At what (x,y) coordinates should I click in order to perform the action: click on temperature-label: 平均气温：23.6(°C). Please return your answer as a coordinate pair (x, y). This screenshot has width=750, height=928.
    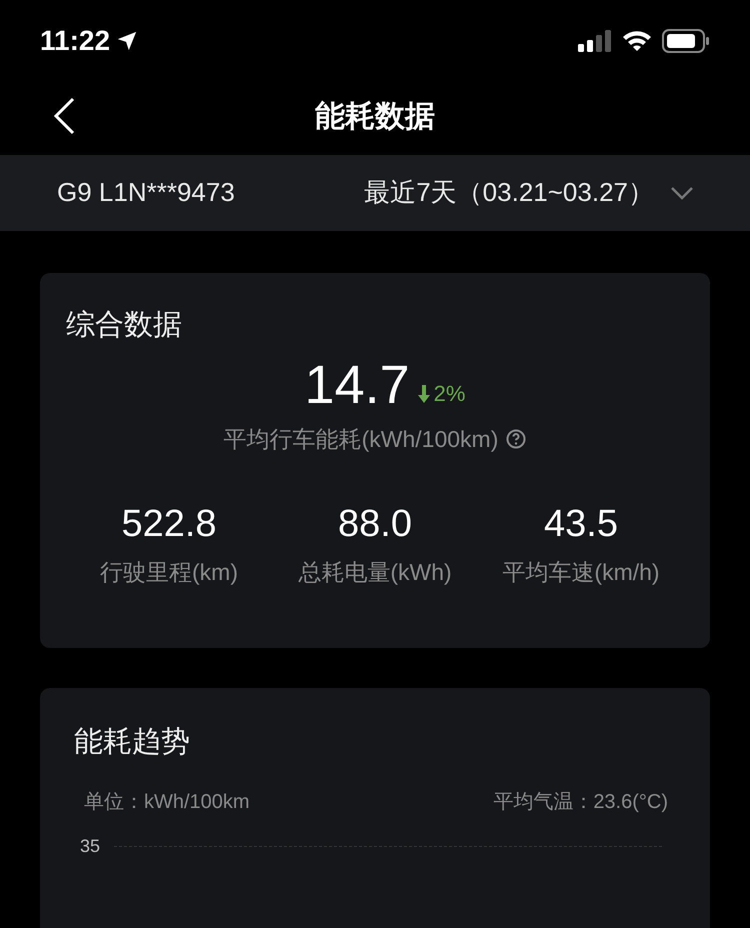
    Looking at the image, I should click on (580, 802).